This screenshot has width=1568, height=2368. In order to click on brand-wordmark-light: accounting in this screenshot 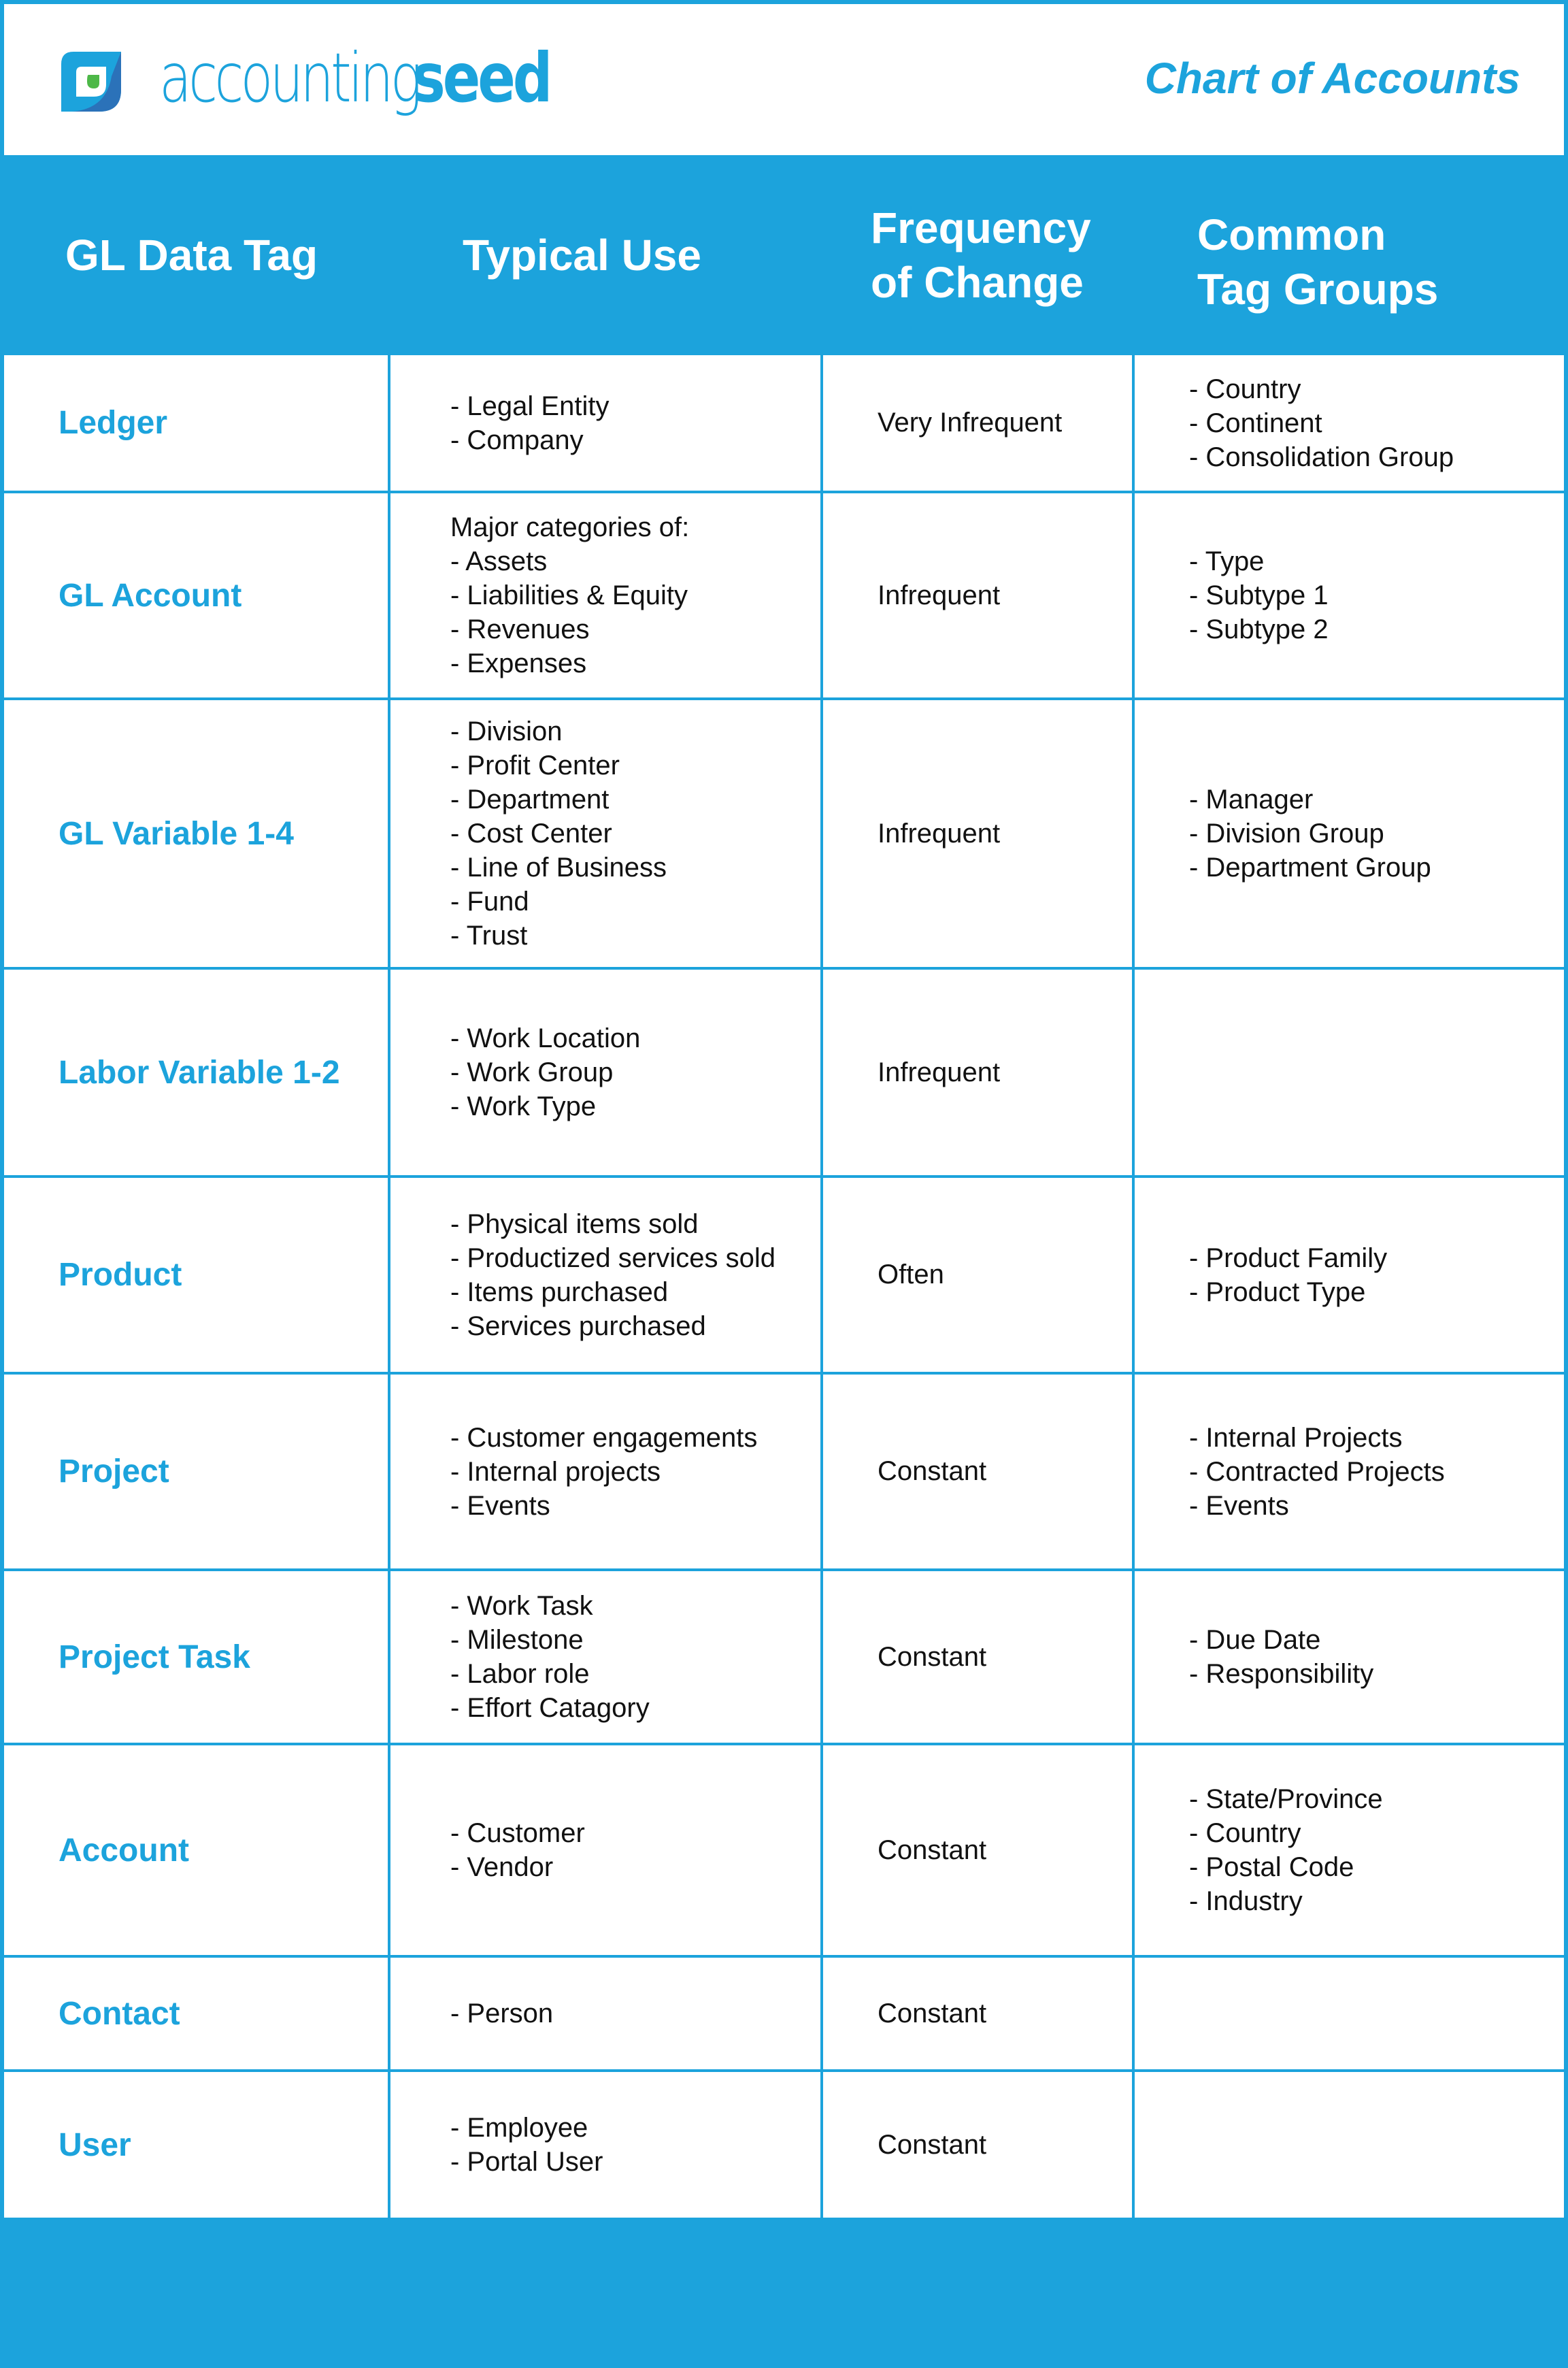, I will do `click(290, 78)`.